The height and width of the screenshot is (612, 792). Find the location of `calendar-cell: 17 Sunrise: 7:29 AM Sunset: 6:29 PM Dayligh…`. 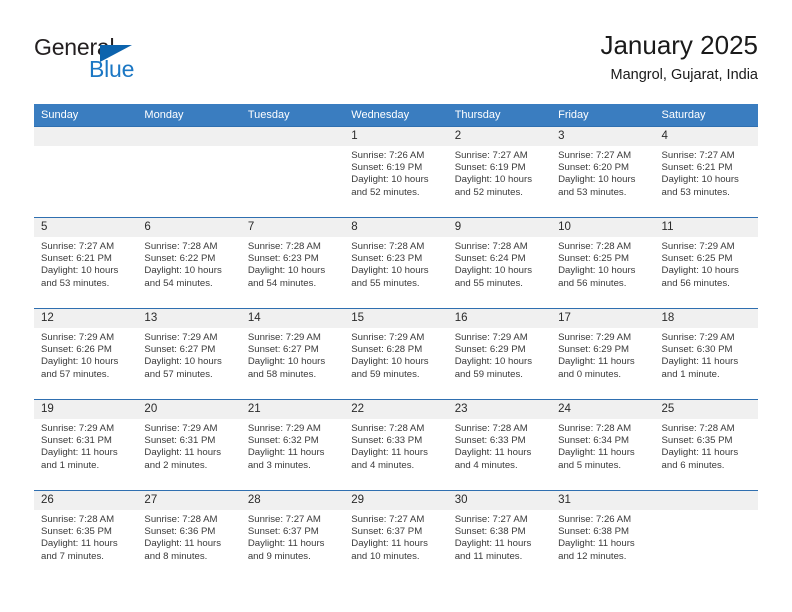

calendar-cell: 17 Sunrise: 7:29 AM Sunset: 6:29 PM Dayligh… is located at coordinates (603, 354).